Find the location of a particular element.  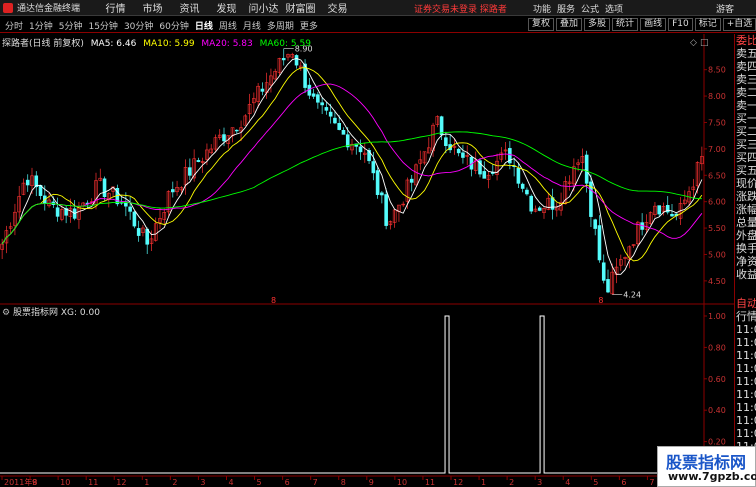

tick-row-0: 自动 is located at coordinates (746, 303).